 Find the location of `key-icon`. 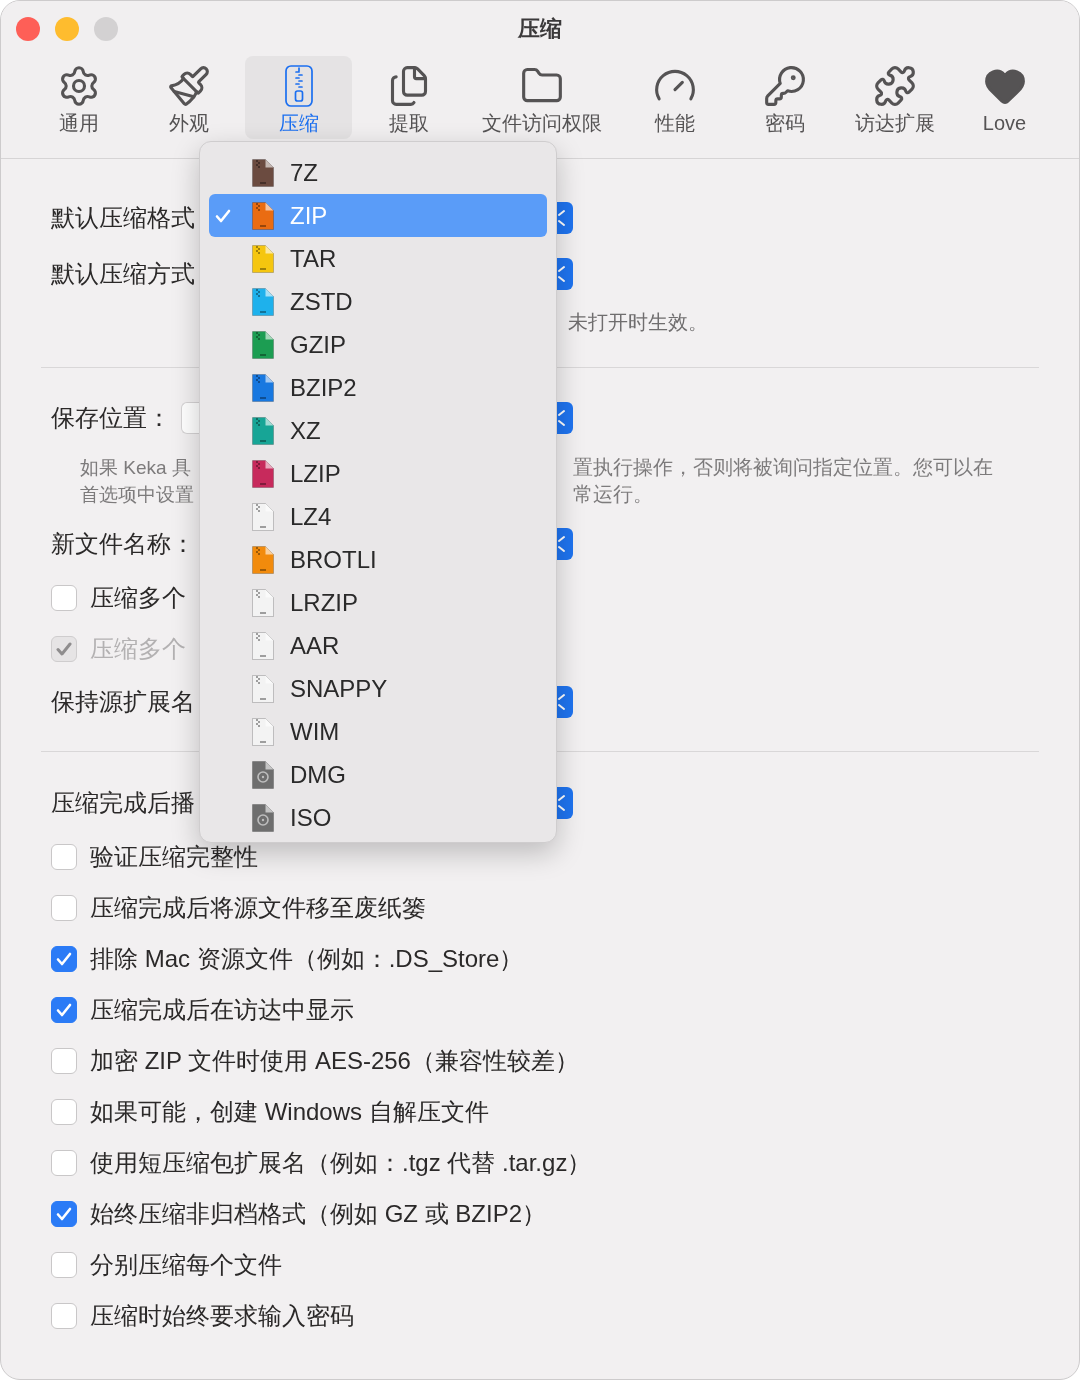

key-icon is located at coordinates (784, 86).